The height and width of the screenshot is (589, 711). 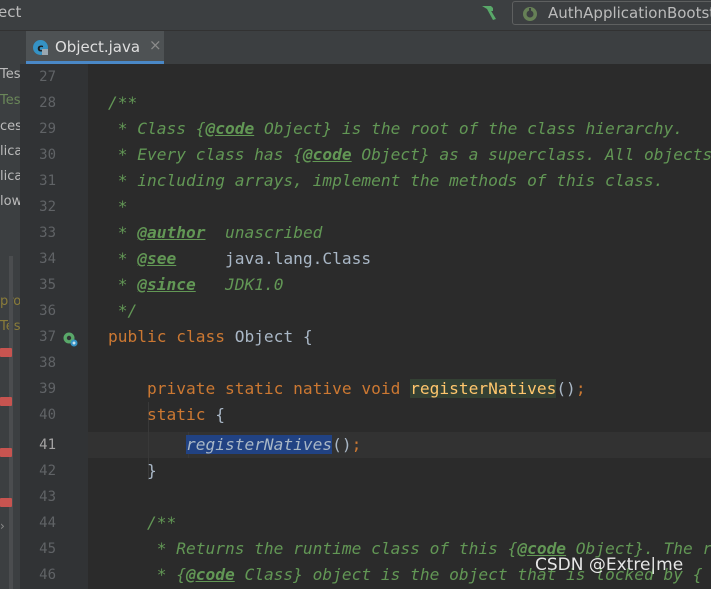 What do you see at coordinates (210, 336) in the screenshot?
I see `code-line-37: public class Object {` at bounding box center [210, 336].